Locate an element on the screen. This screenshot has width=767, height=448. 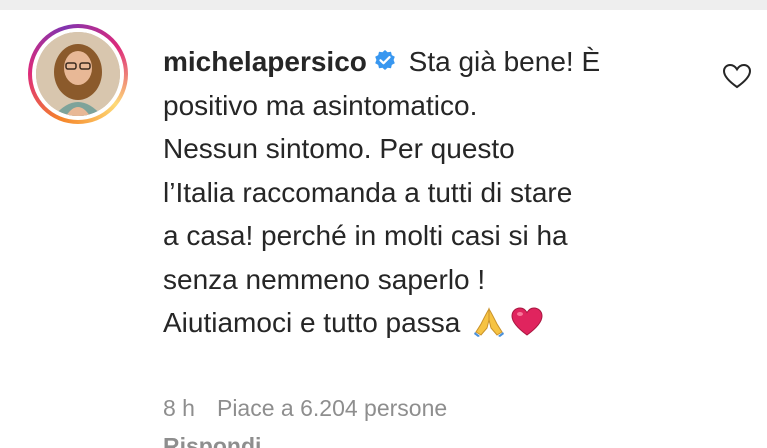
comment-line-7: Aiutiamoci e tutto passa is located at coordinates (428, 323).